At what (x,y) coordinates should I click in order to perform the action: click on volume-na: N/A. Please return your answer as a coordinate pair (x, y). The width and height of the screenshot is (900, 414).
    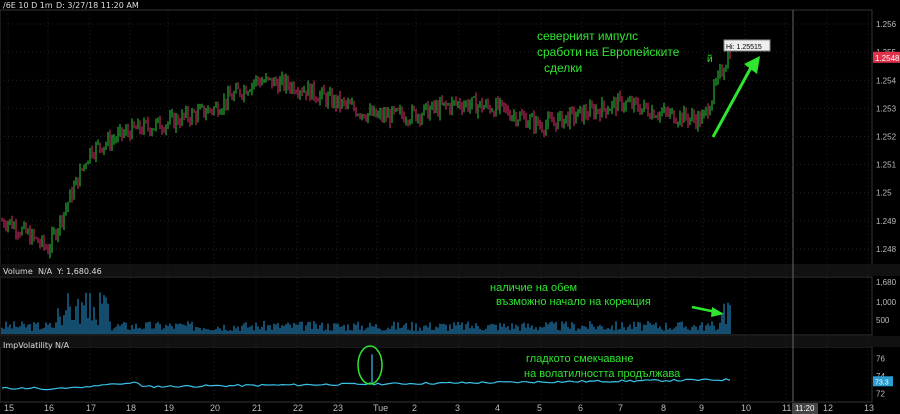
    Looking at the image, I should click on (45, 271).